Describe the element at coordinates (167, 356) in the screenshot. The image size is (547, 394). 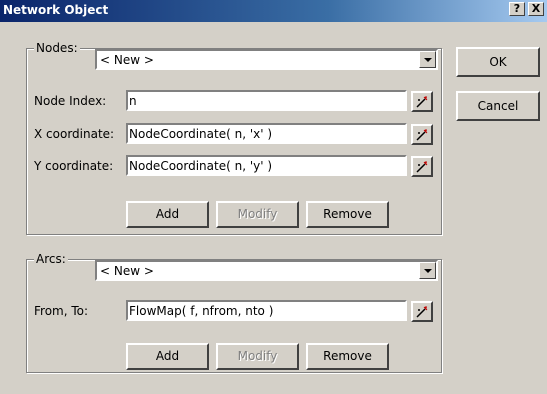
I see `arcs-add-button: Add` at that location.